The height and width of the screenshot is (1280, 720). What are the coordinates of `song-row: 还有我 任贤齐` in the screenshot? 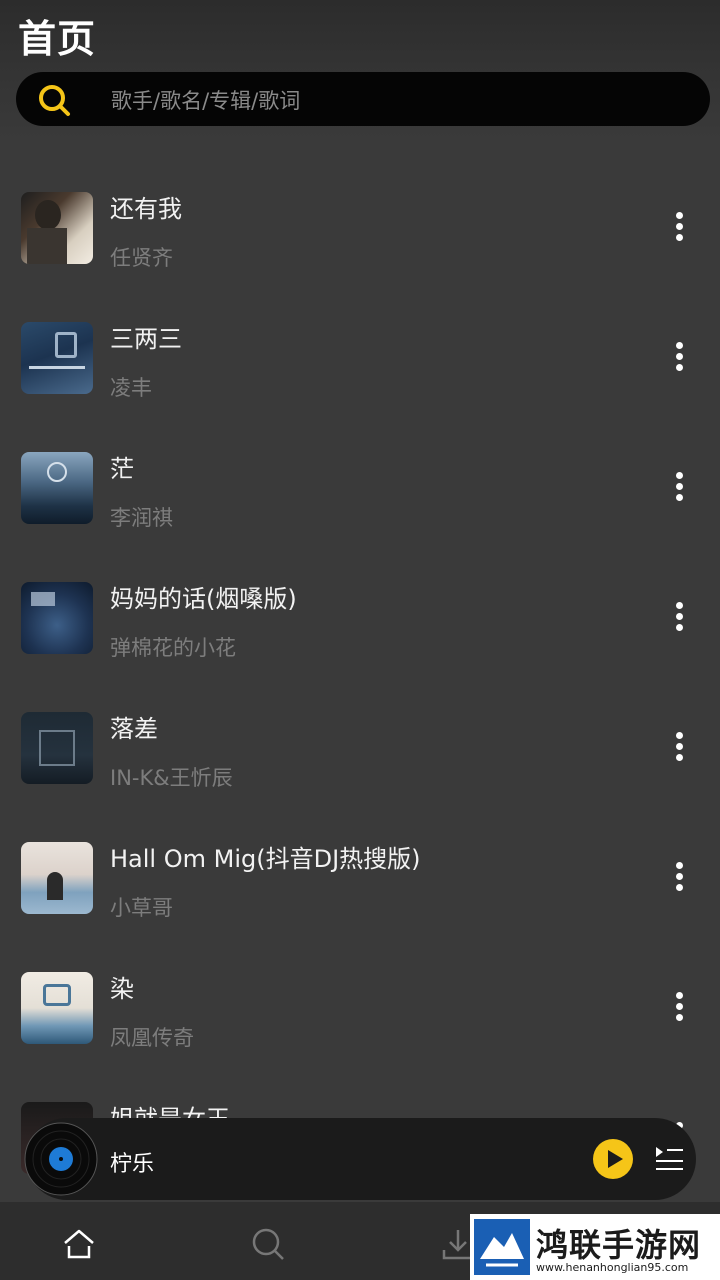 It's located at (360, 220).